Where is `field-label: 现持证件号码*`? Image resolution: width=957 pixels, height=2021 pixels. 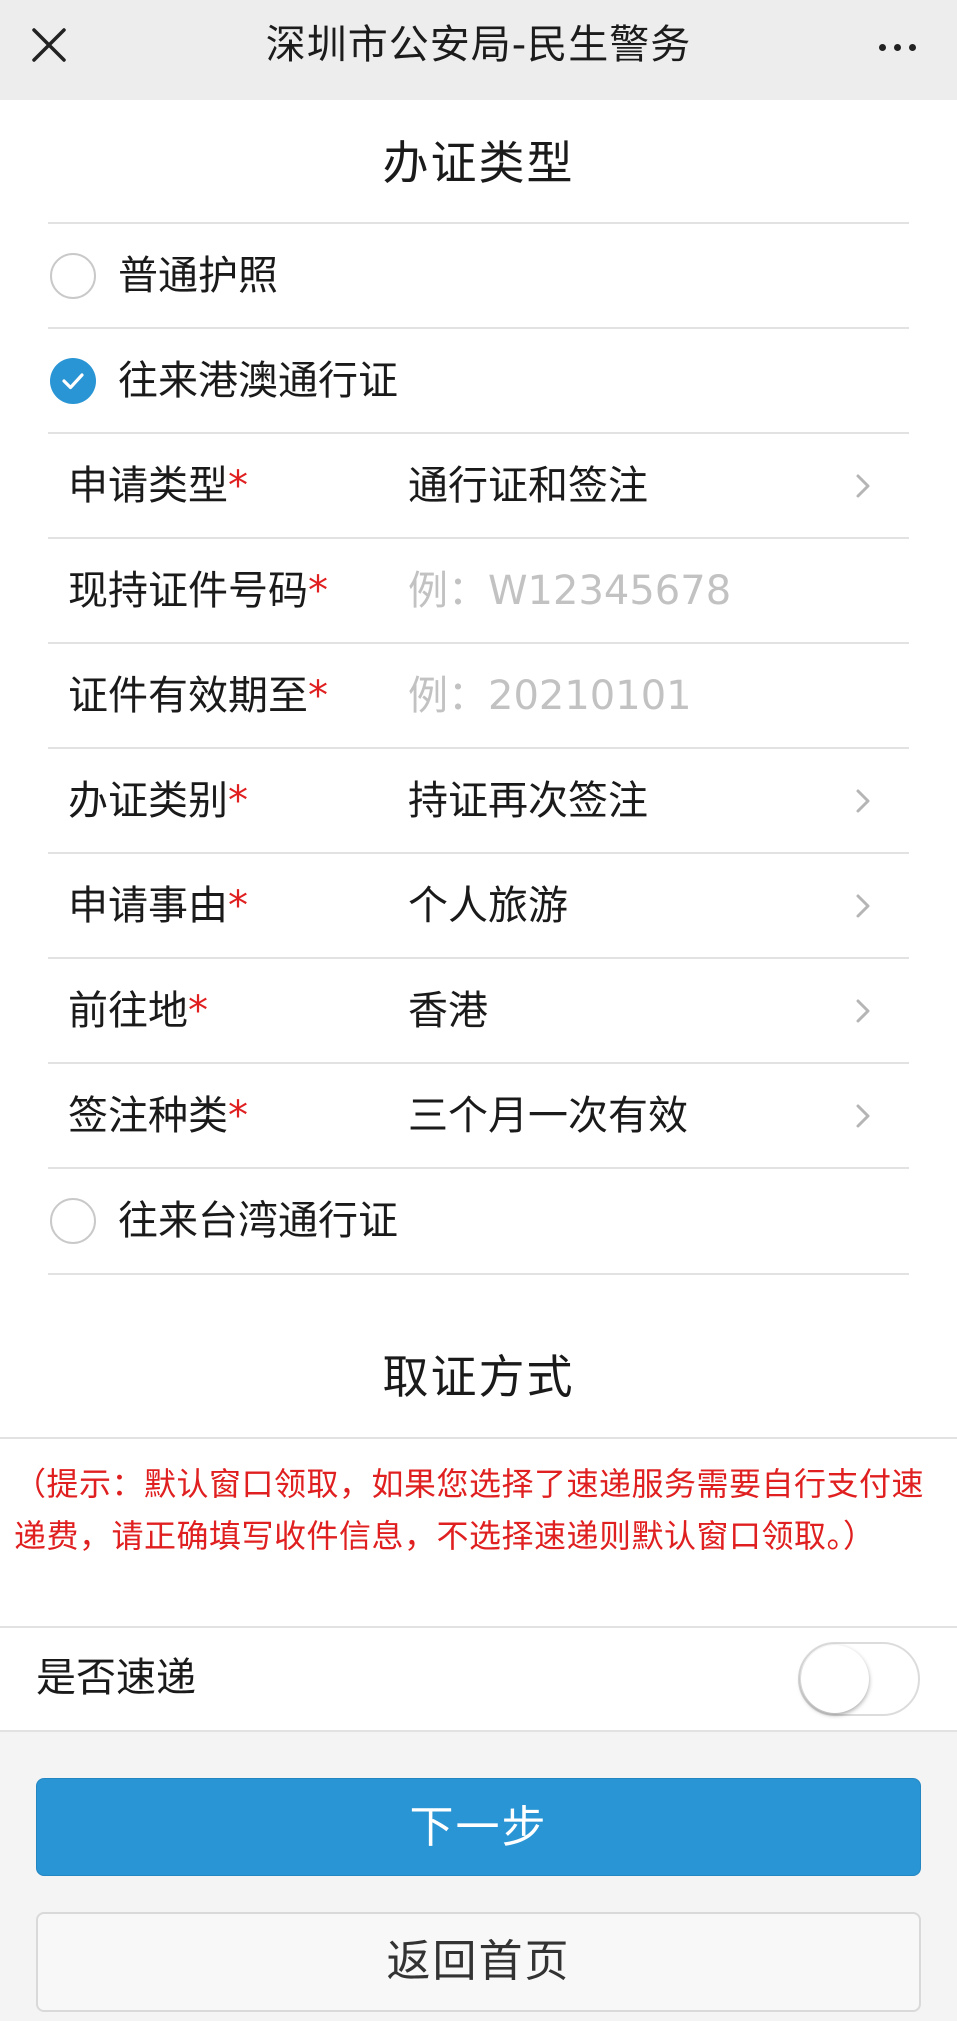
field-label: 现持证件号码* is located at coordinates (198, 591).